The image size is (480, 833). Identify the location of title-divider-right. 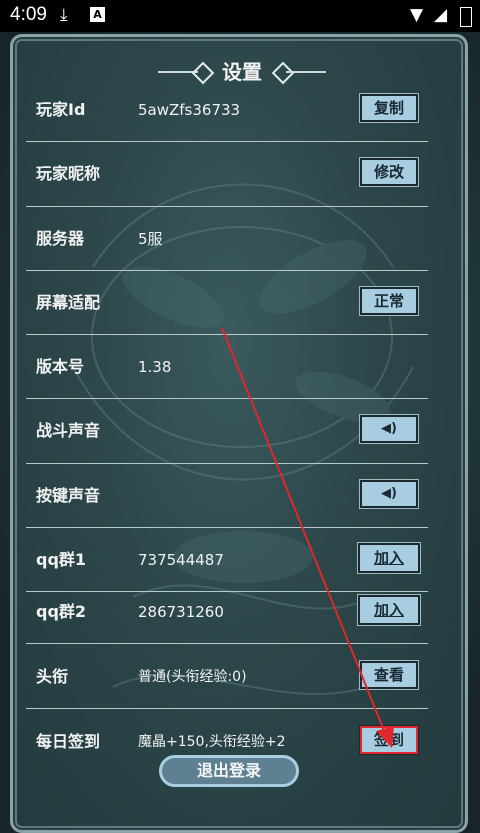
(306, 72).